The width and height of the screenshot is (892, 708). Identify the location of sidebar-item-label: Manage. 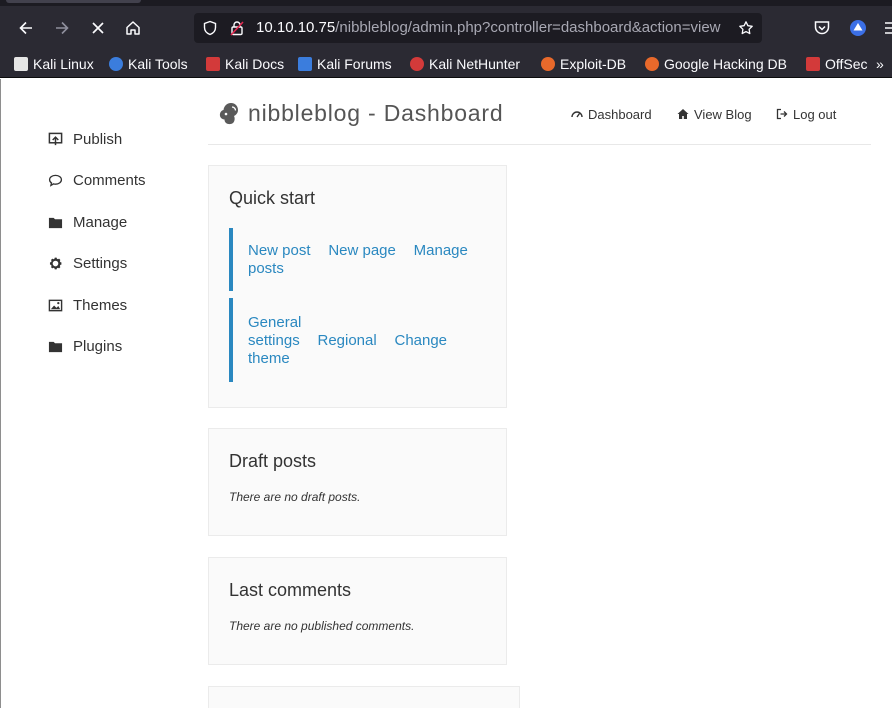
(100, 222).